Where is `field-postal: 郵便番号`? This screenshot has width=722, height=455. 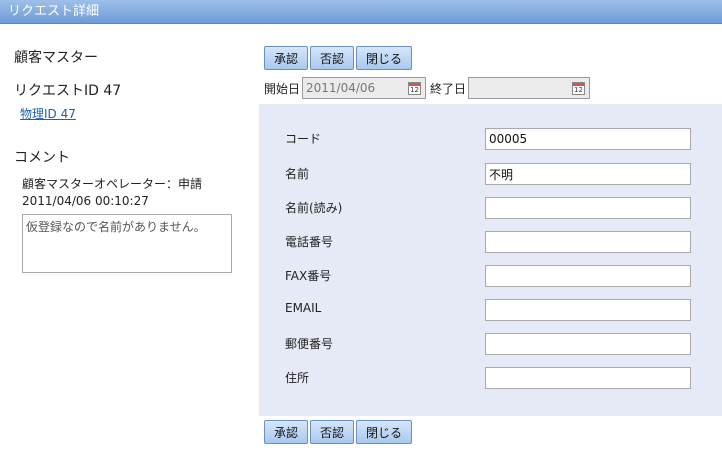 field-postal: 郵便番号 is located at coordinates (490, 344).